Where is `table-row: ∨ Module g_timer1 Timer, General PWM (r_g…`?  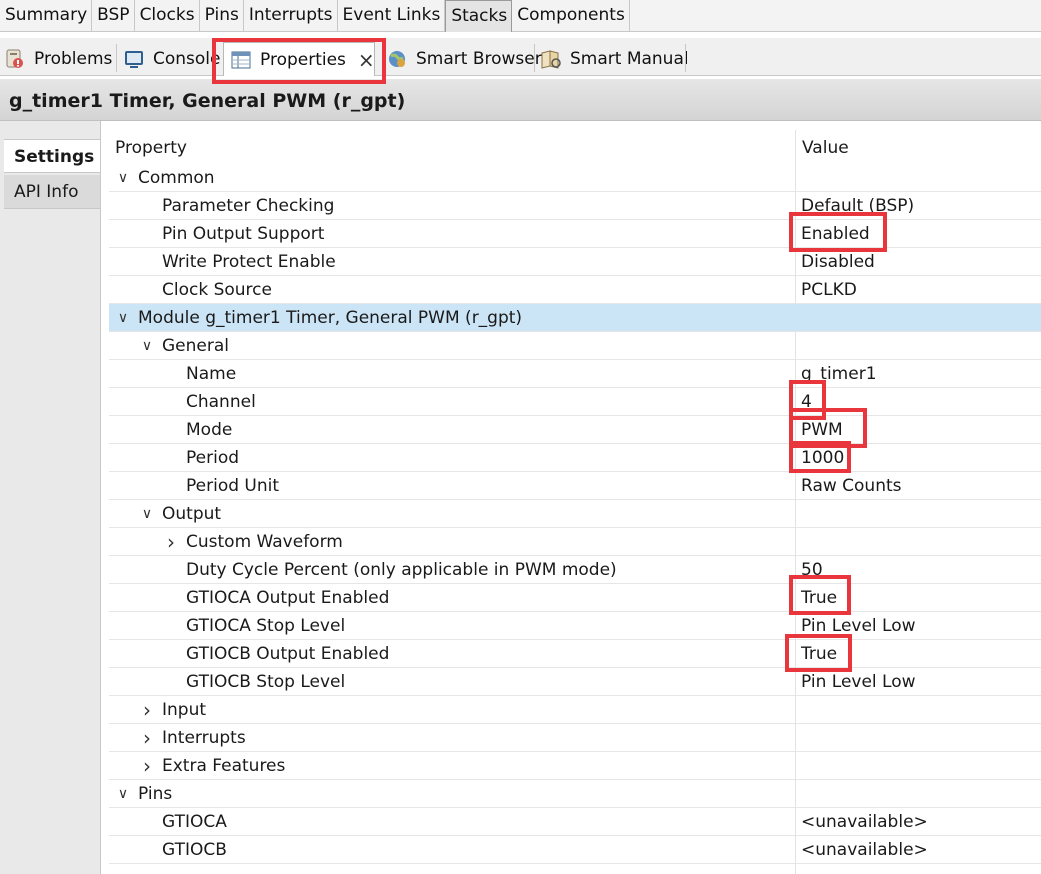 table-row: ∨ Module g_timer1 Timer, General PWM (r_g… is located at coordinates (575, 318).